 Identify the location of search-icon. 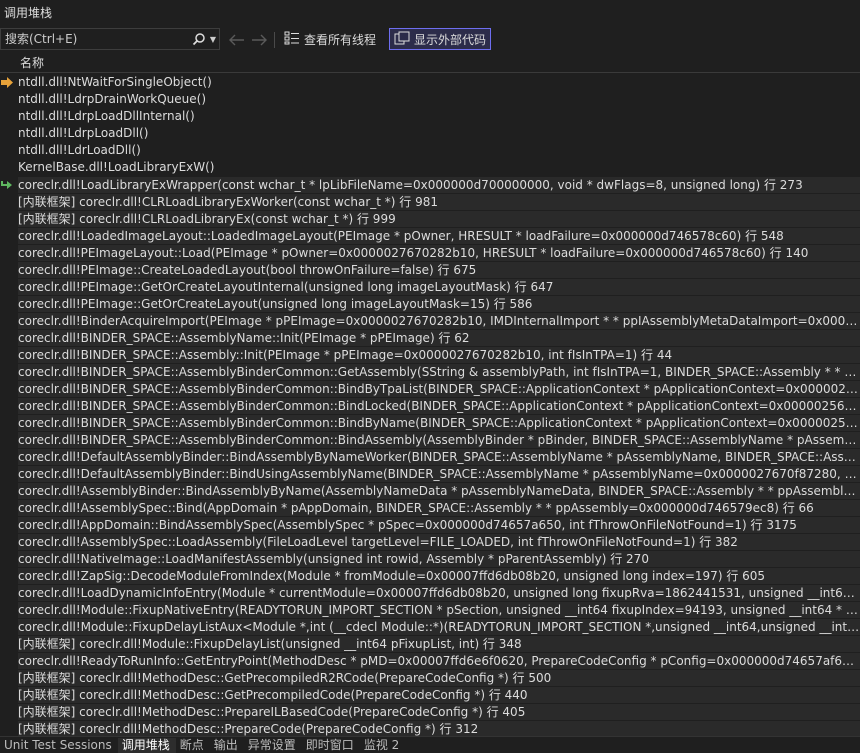
(199, 39).